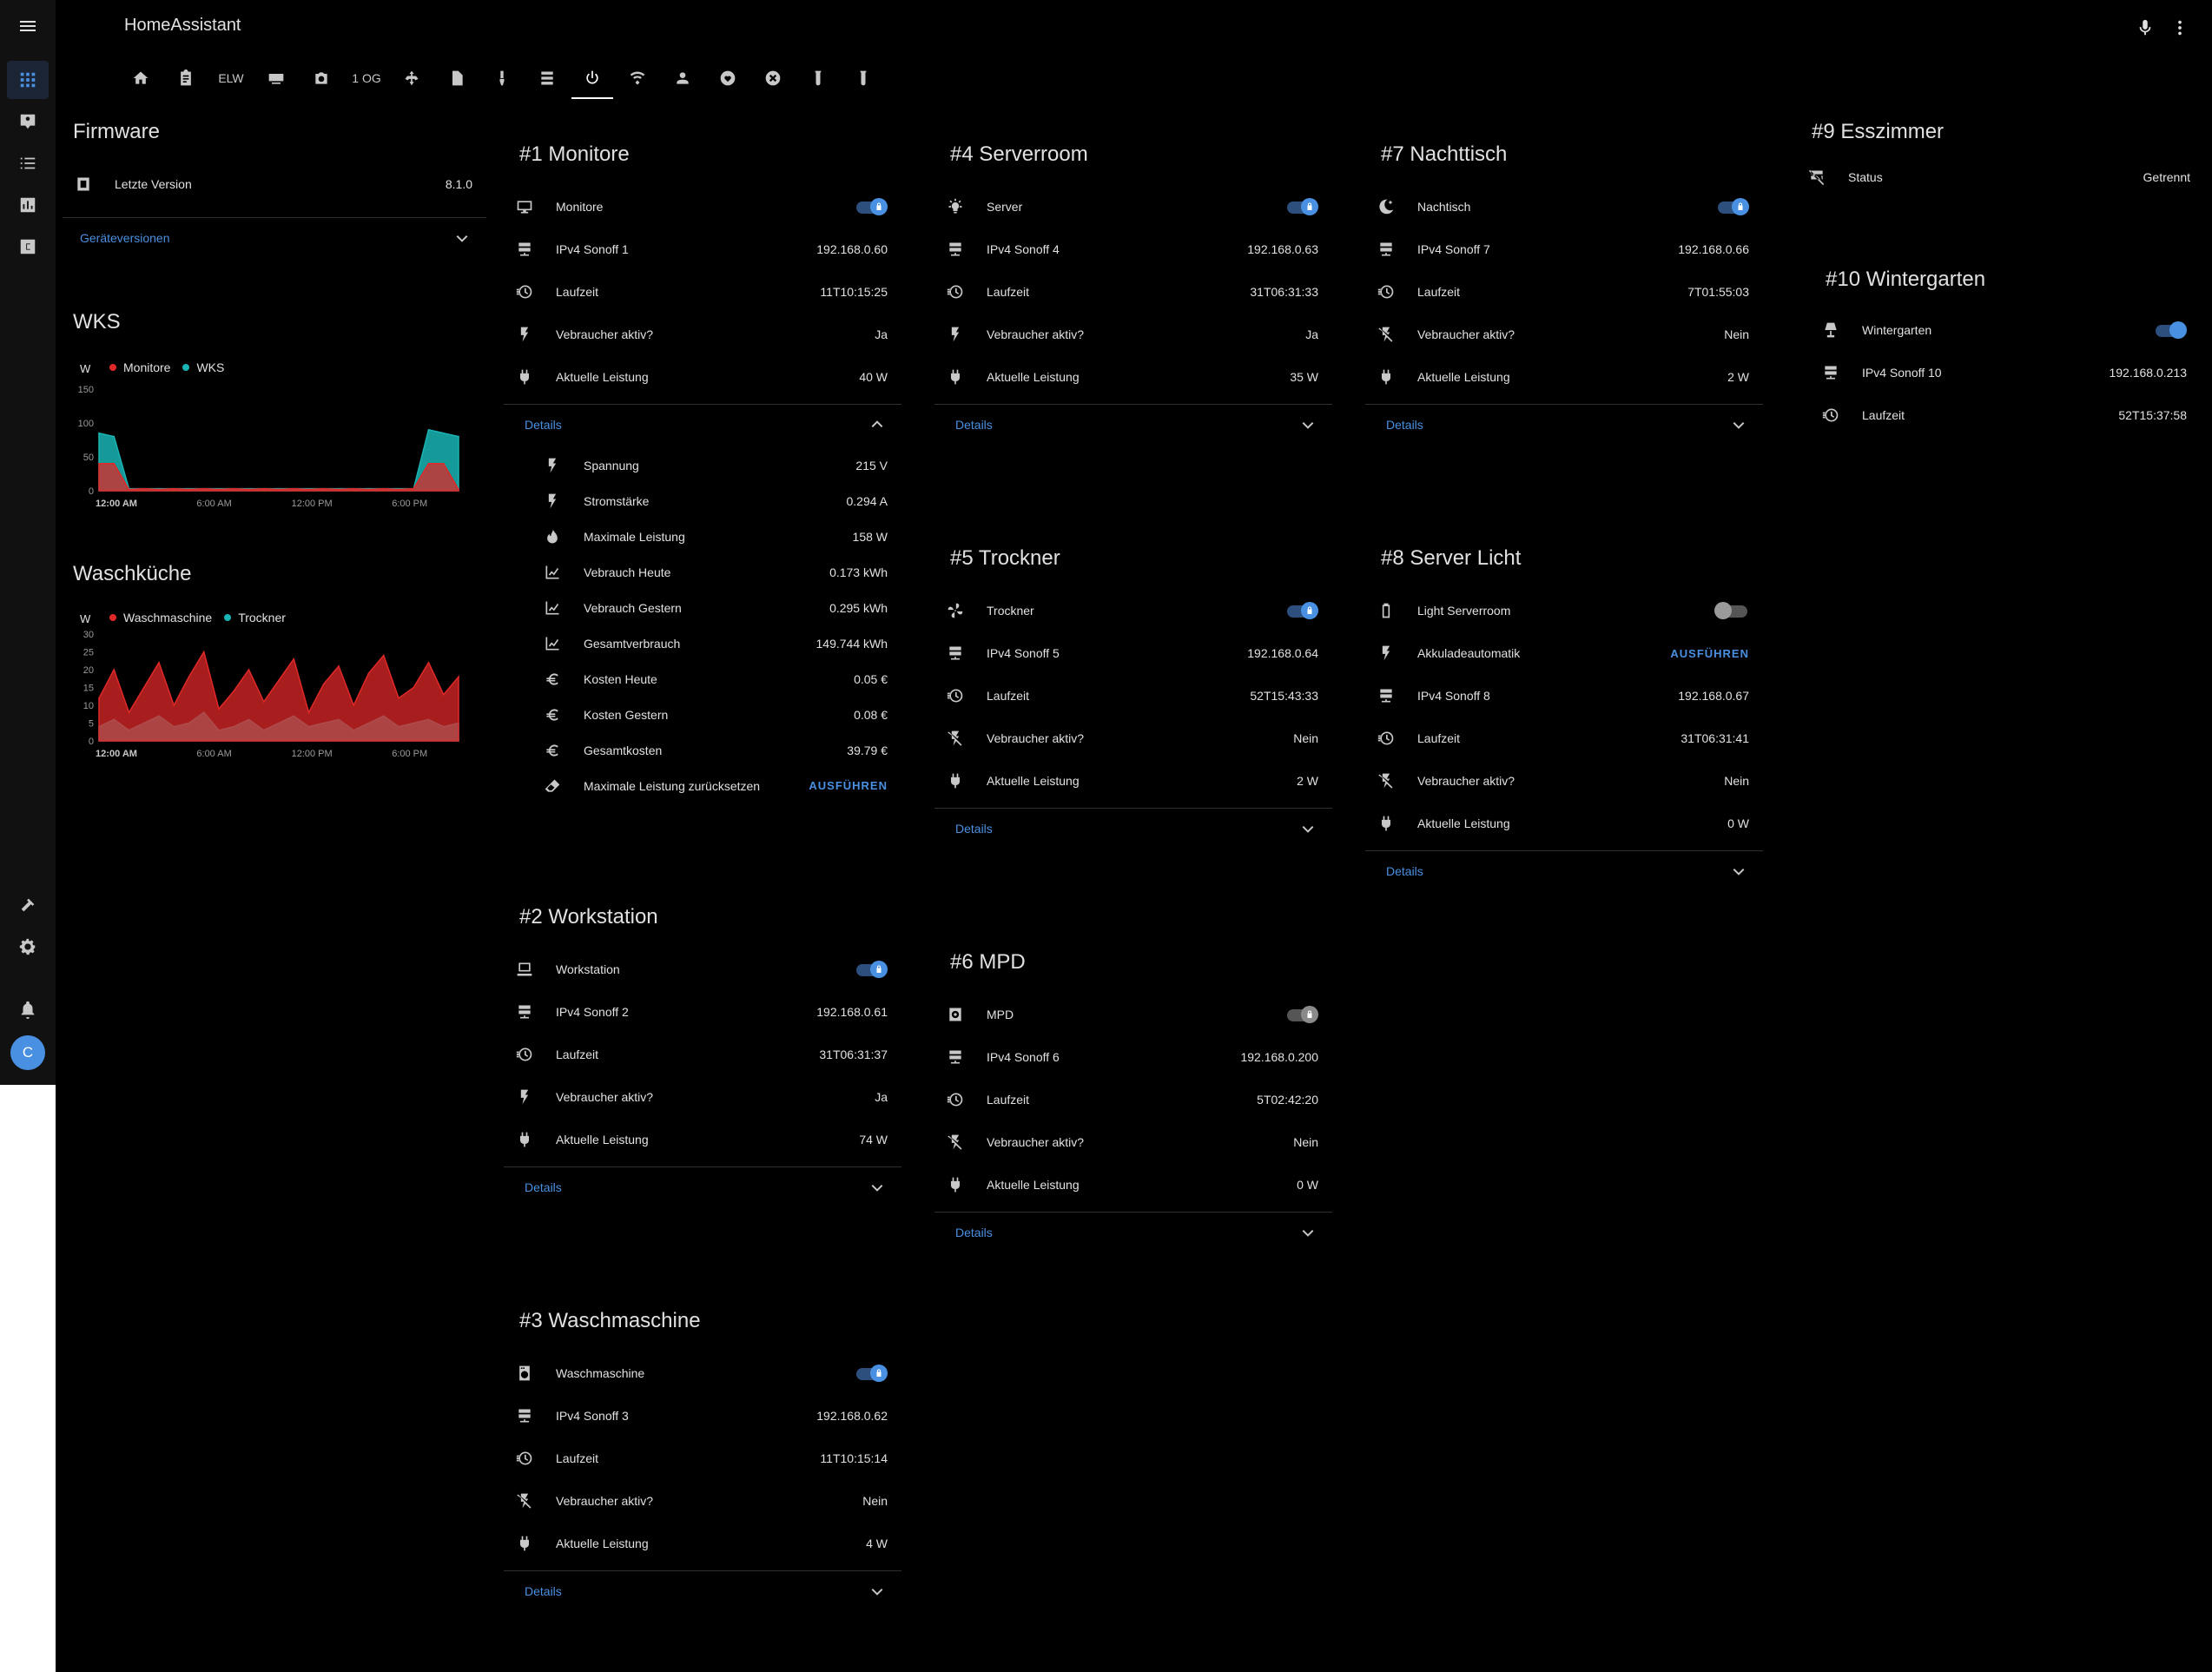 Image resolution: width=2212 pixels, height=1672 pixels. Describe the element at coordinates (703, 1416) in the screenshot. I see `entity-row: IPv4 Sonoff 3 192.168.0.62` at that location.